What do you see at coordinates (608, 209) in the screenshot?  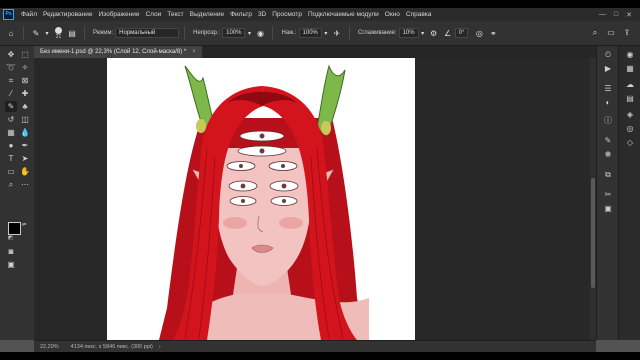 I see `character-panel-icon: ▣` at bounding box center [608, 209].